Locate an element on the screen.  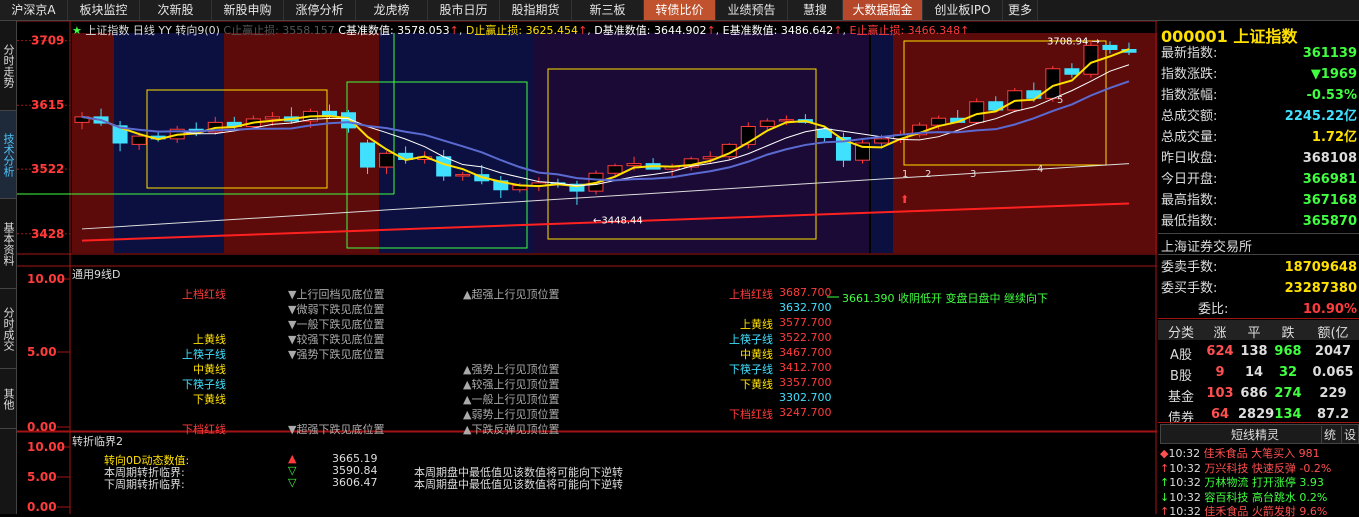
y-tick-1: 3615 is located at coordinates (47, 105).